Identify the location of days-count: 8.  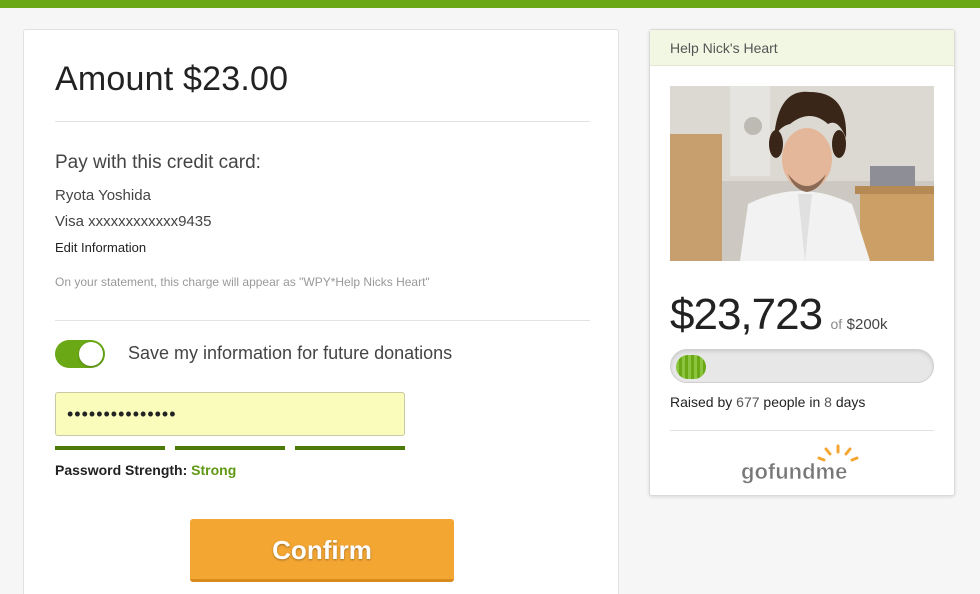
(828, 402).